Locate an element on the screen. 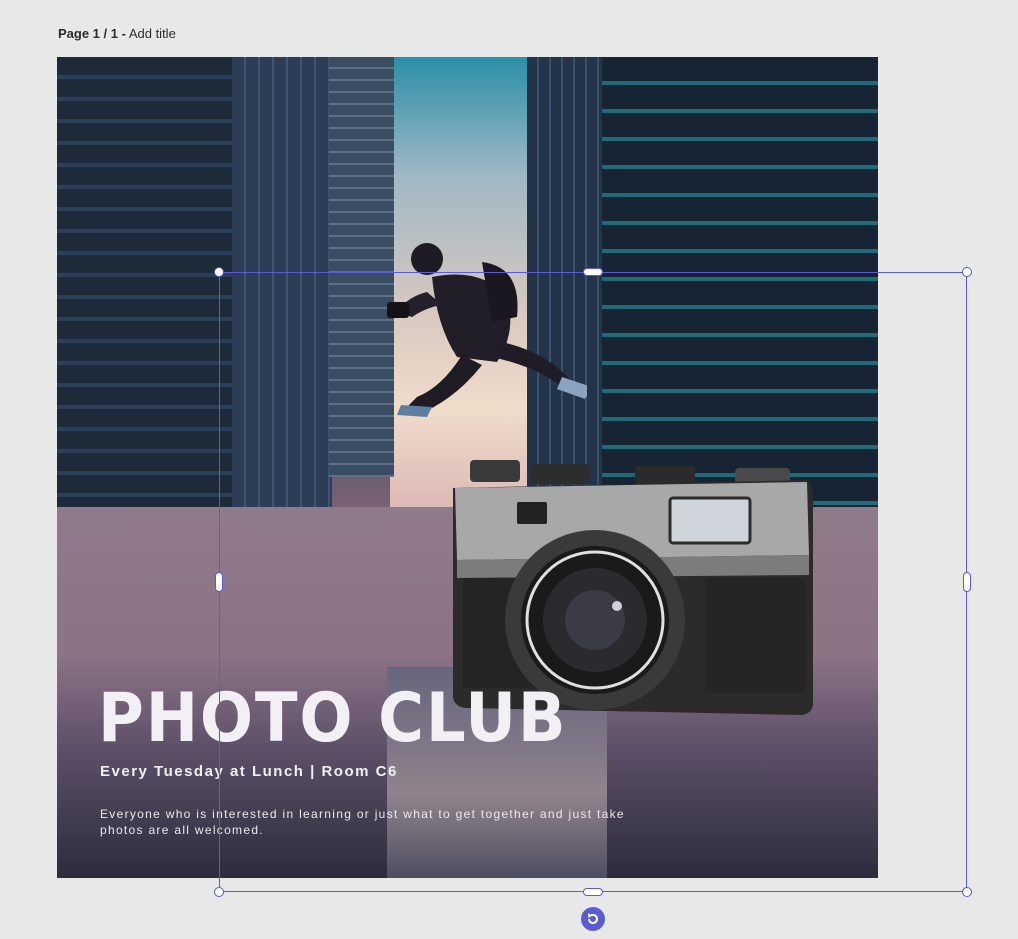 The height and width of the screenshot is (939, 1018). resize-handle-left is located at coordinates (219, 582).